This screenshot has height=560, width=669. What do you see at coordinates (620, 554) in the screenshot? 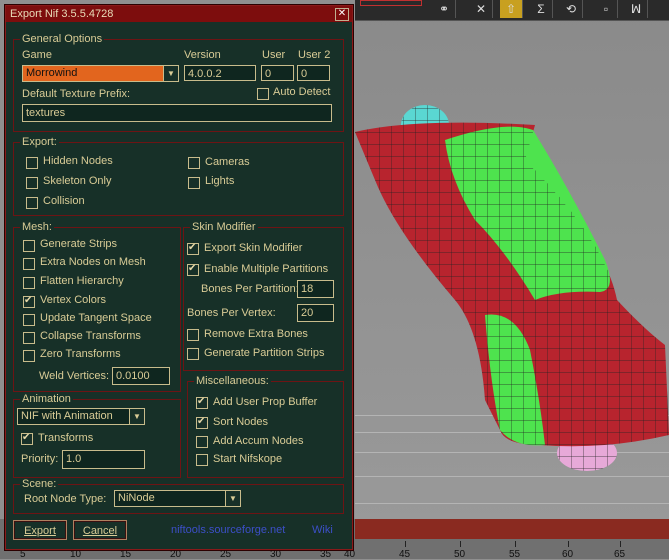
I see `tick-label: 65` at bounding box center [620, 554].